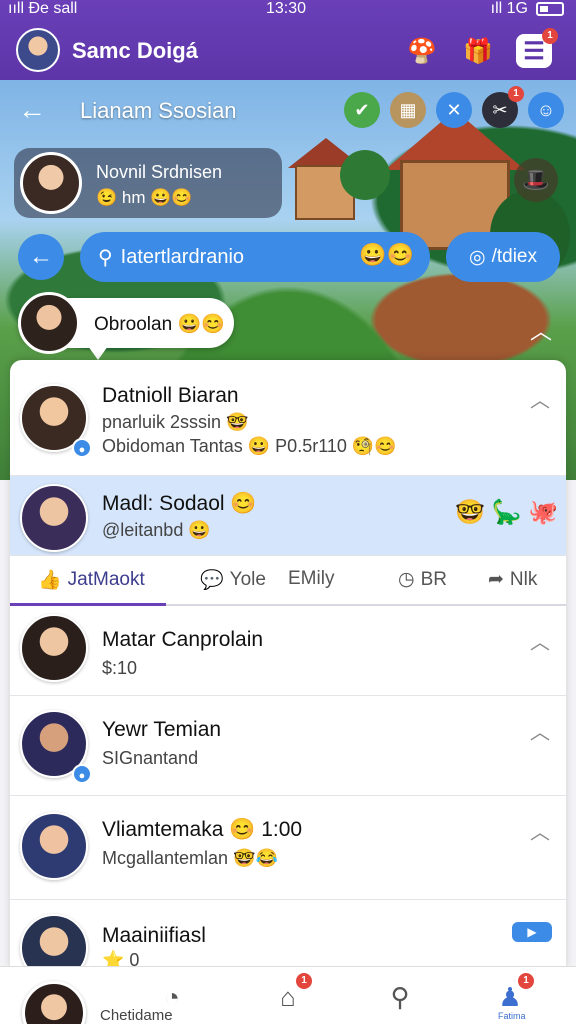 This screenshot has width=576, height=1024. Describe the element at coordinates (537, 48) in the screenshot. I see `inbox-icon: ☰ 1` at that location.